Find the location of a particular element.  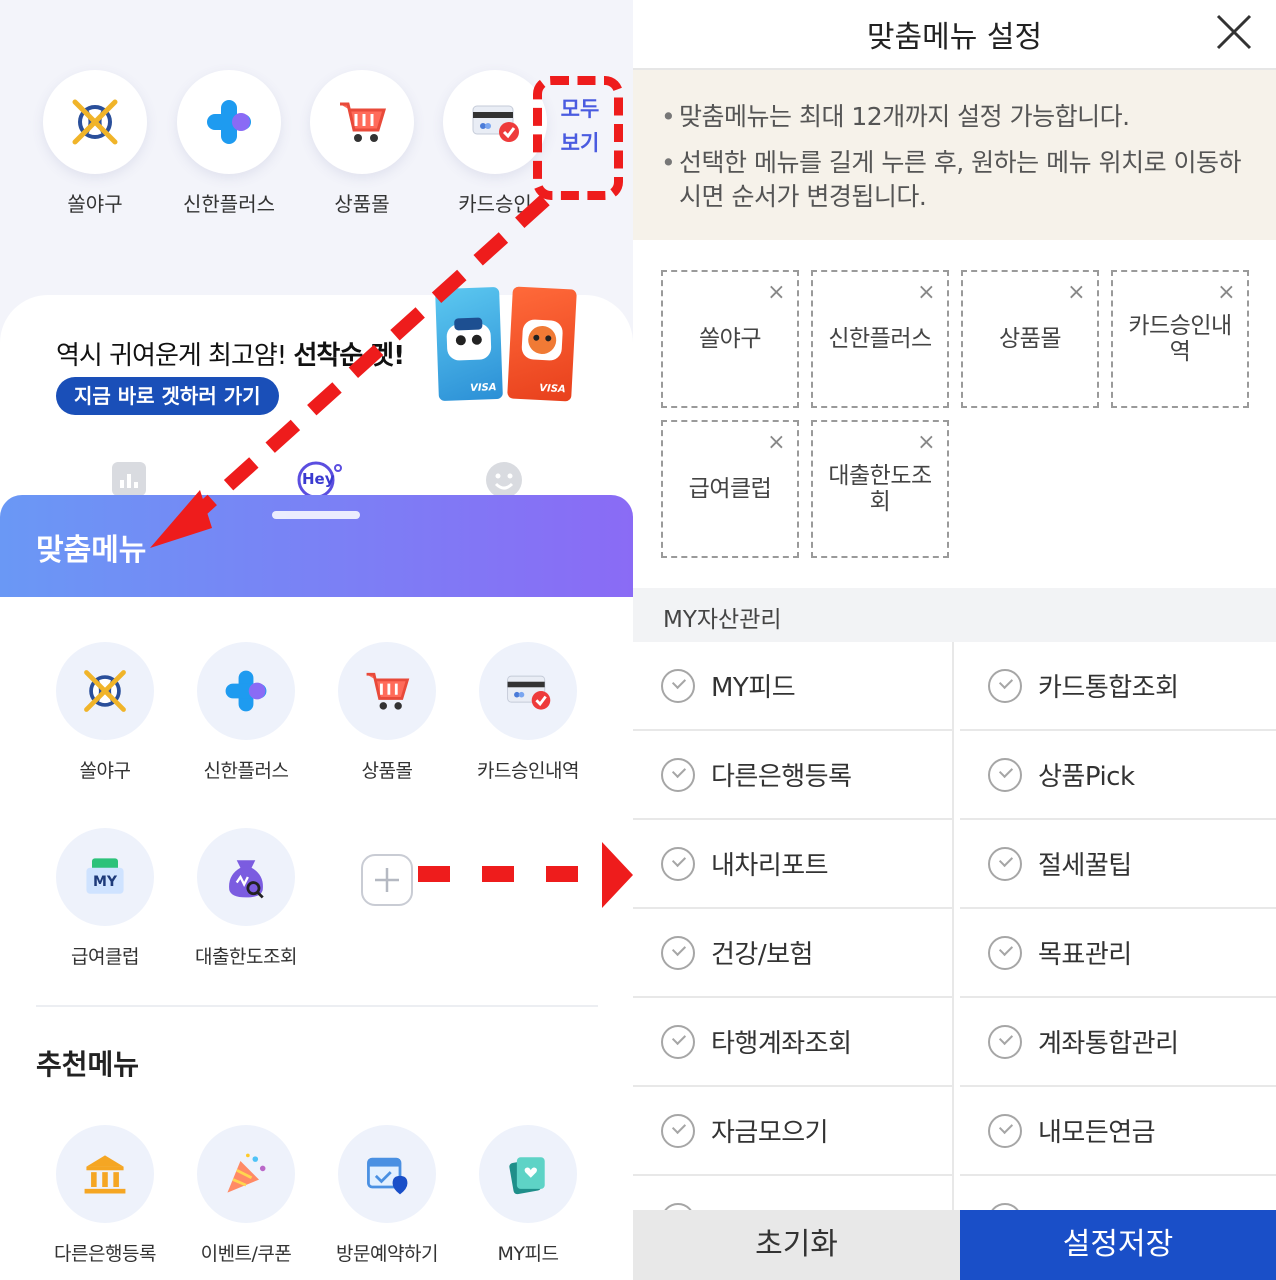

menu-option: 내차리포트 is located at coordinates (793, 864).